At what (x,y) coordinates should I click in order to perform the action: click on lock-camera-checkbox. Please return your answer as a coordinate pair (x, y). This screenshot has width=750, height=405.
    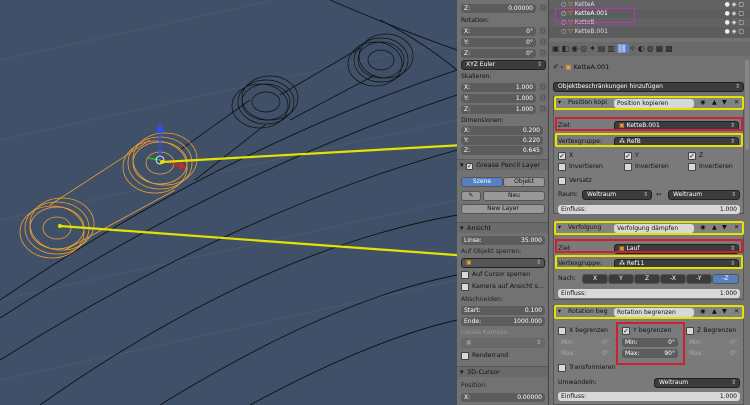
    Looking at the image, I should click on (465, 287).